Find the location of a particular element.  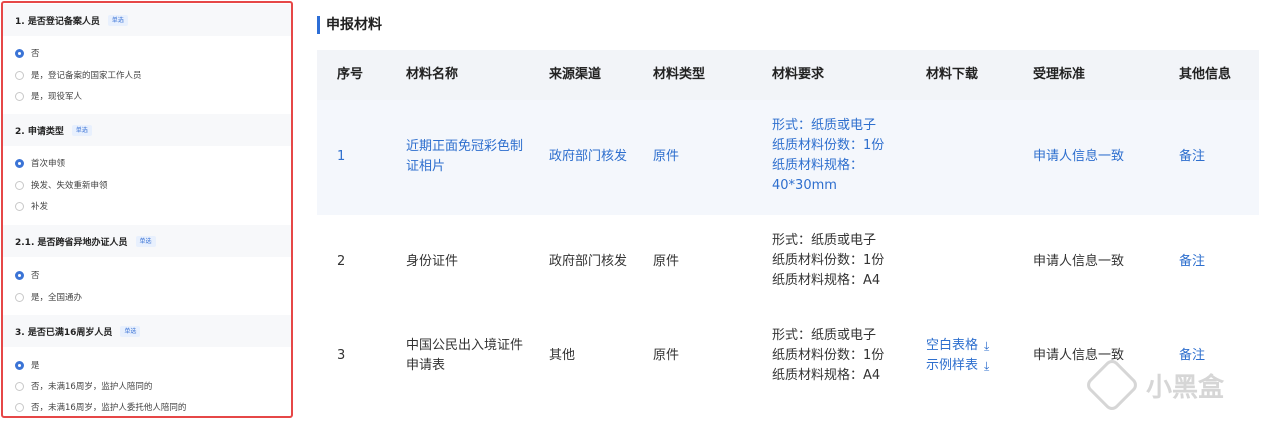

option-label: 首次申领 is located at coordinates (48, 164).